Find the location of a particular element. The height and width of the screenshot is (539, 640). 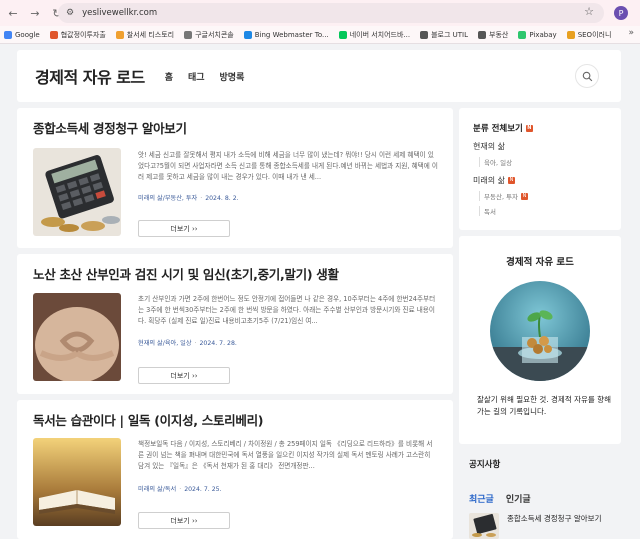

bookmark-item: 블로그 UTIL is located at coordinates (444, 35).